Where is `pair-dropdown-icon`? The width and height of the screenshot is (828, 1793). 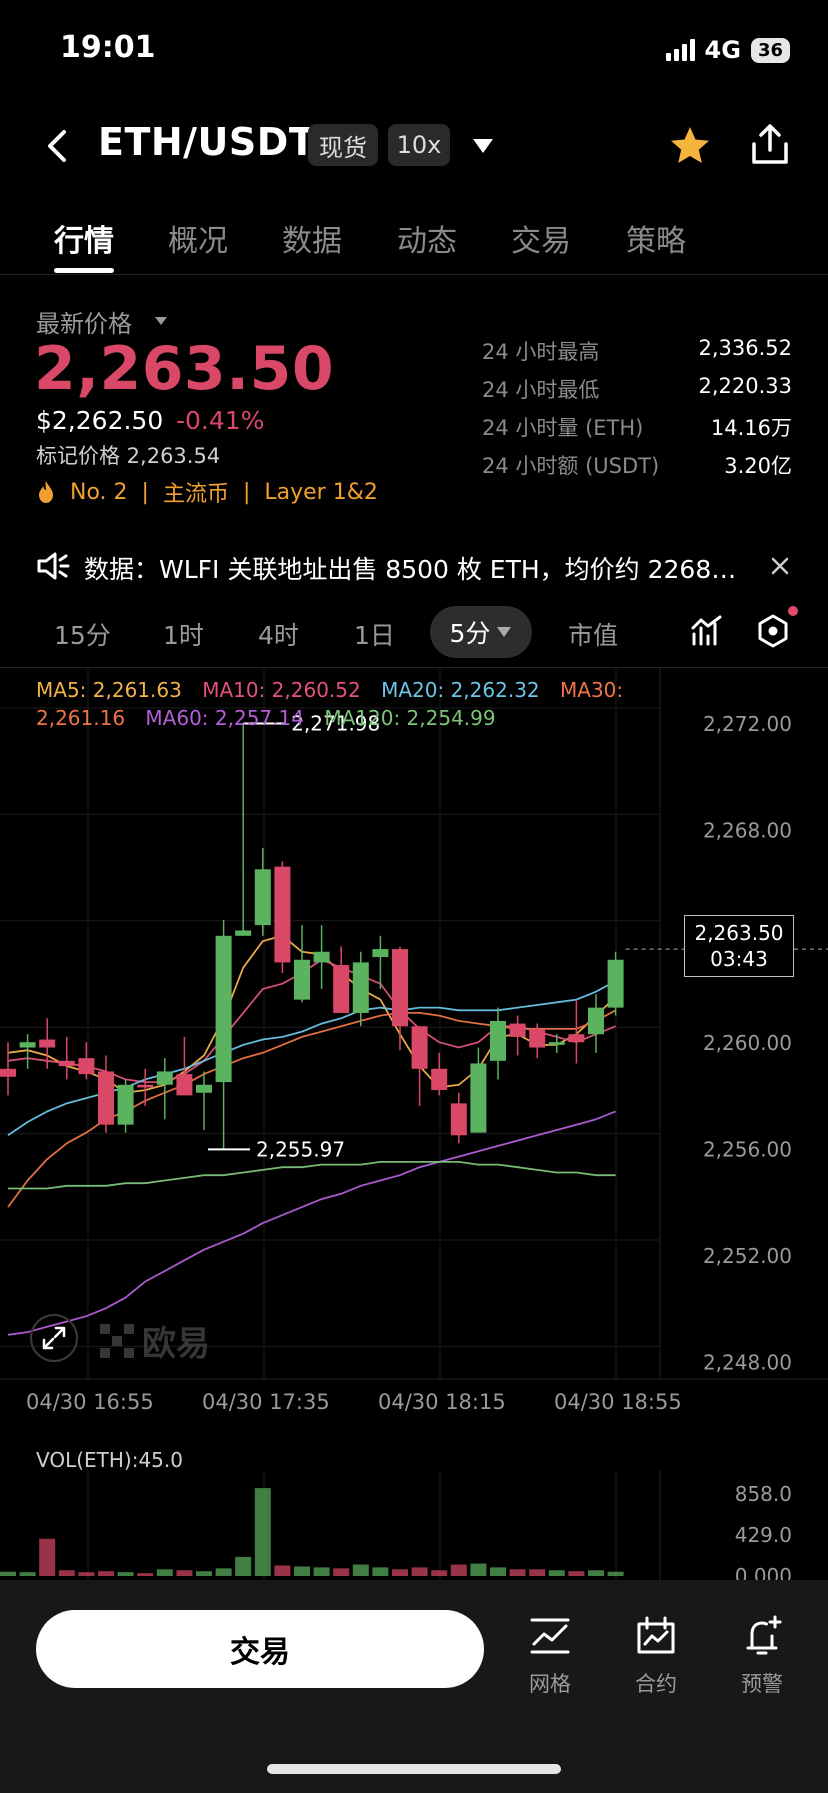 pair-dropdown-icon is located at coordinates (483, 146).